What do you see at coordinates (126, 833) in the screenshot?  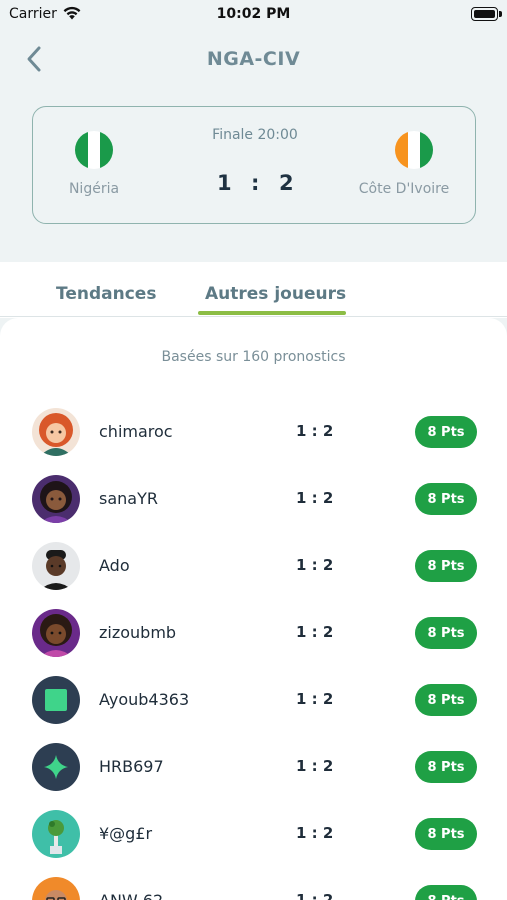 I see `player-name: ¥@g£r` at bounding box center [126, 833].